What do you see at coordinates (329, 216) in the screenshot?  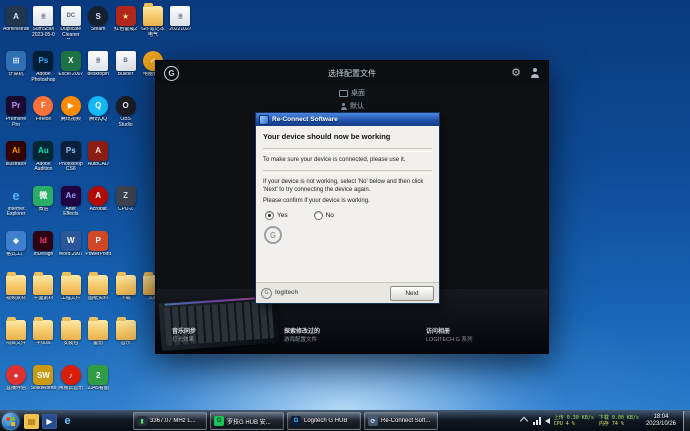 I see `radio-label: No` at bounding box center [329, 216].